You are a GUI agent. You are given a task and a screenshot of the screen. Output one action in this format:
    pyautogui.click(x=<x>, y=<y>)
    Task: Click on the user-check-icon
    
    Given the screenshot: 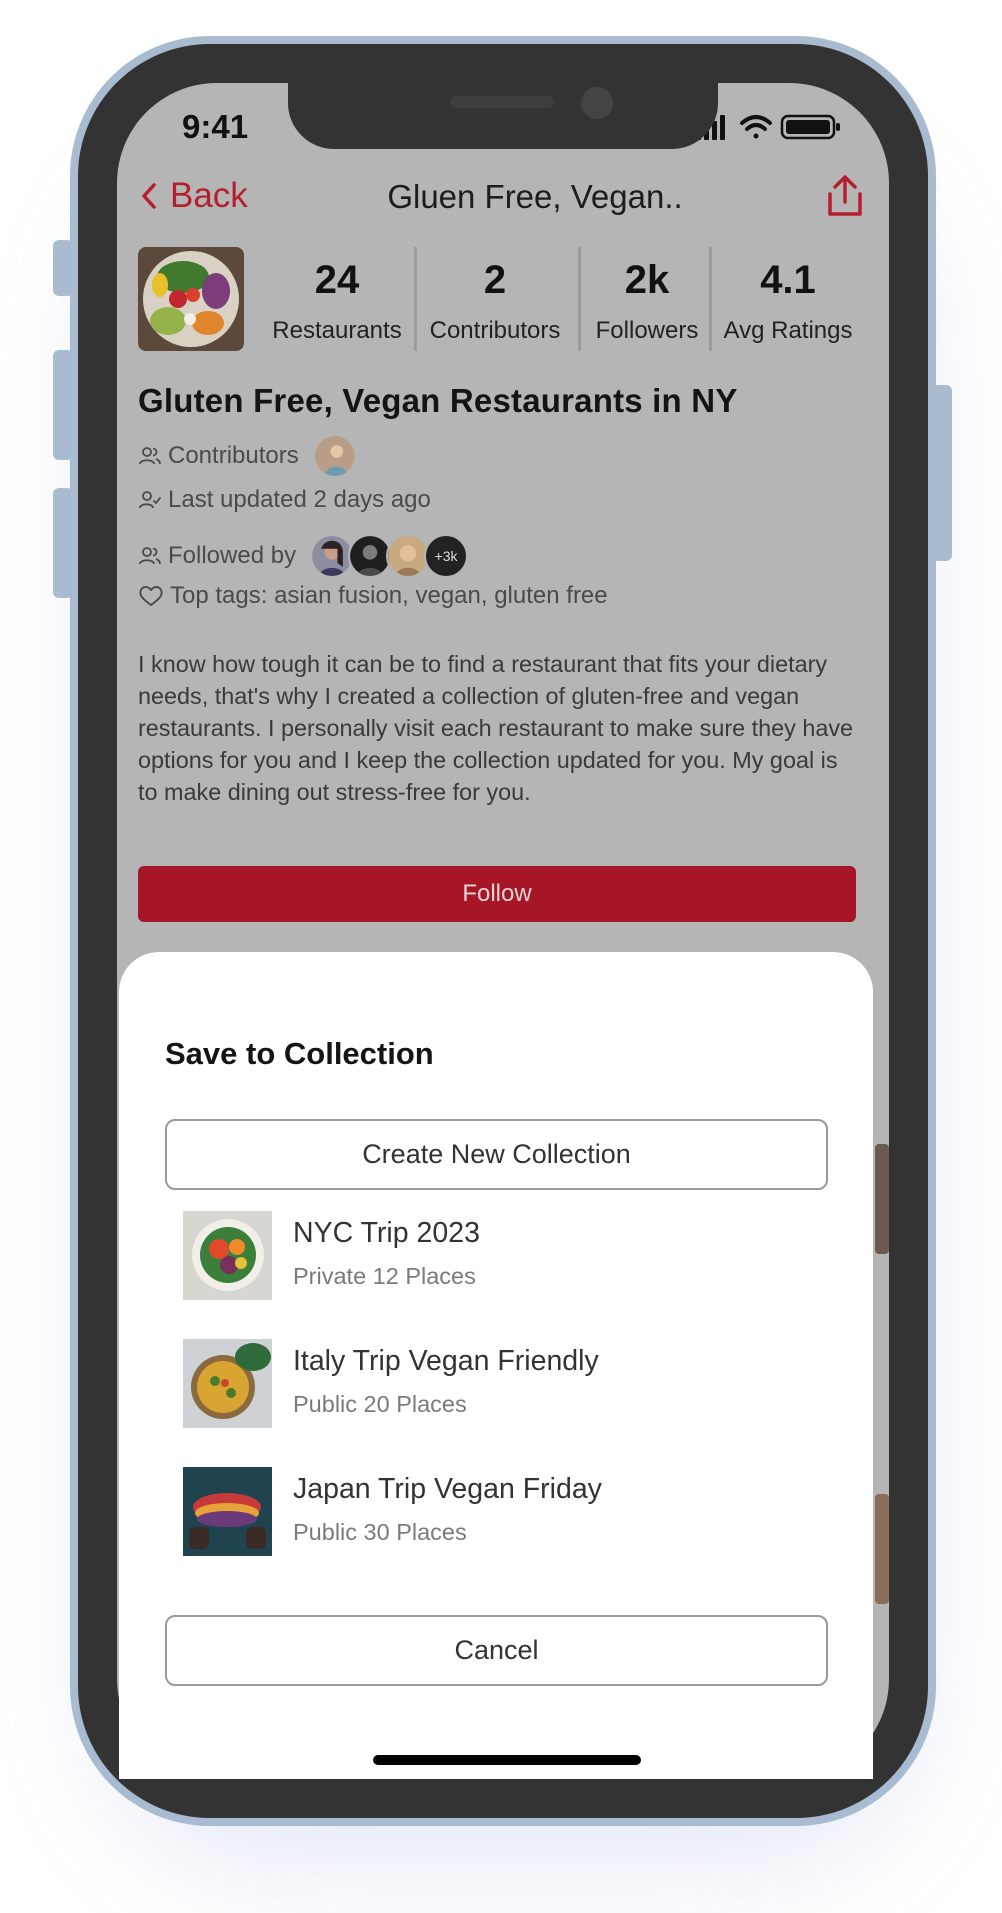 What is the action you would take?
    pyautogui.click(x=150, y=500)
    